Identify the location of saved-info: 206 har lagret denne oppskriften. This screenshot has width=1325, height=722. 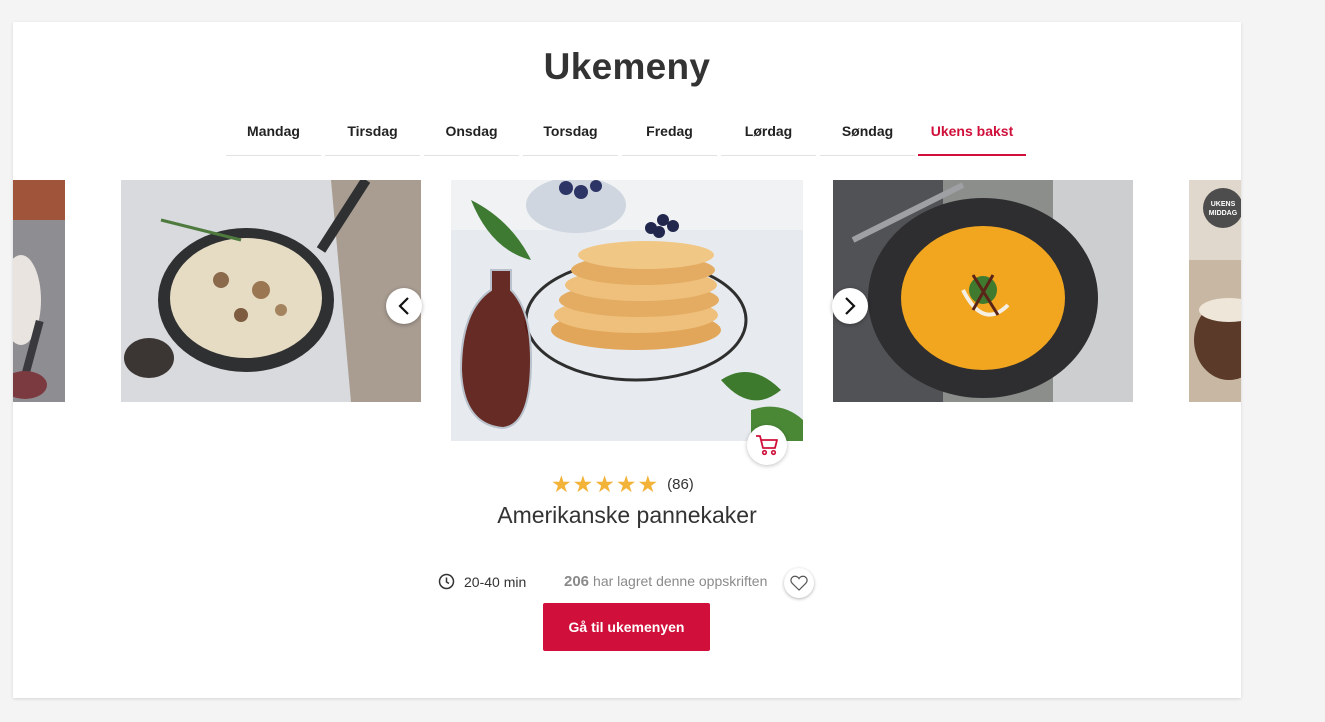
(665, 581).